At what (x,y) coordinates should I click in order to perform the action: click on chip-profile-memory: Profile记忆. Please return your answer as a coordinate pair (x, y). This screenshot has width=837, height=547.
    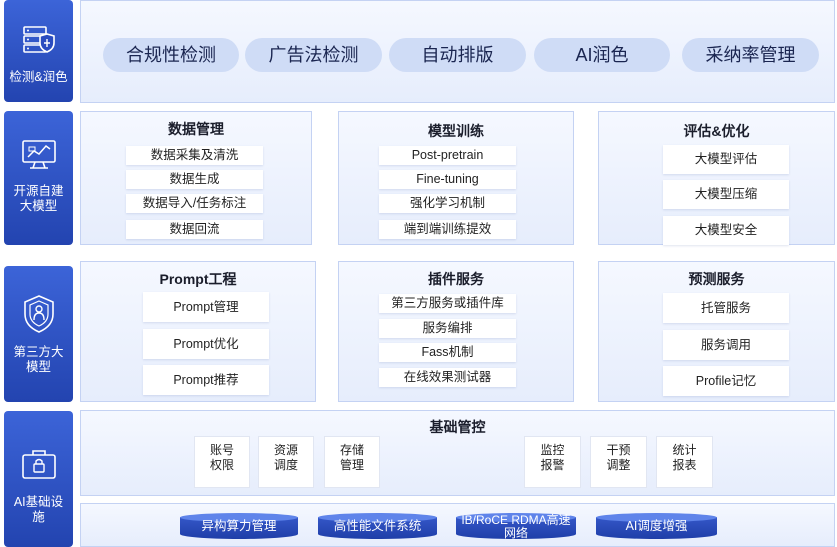
    Looking at the image, I should click on (726, 381).